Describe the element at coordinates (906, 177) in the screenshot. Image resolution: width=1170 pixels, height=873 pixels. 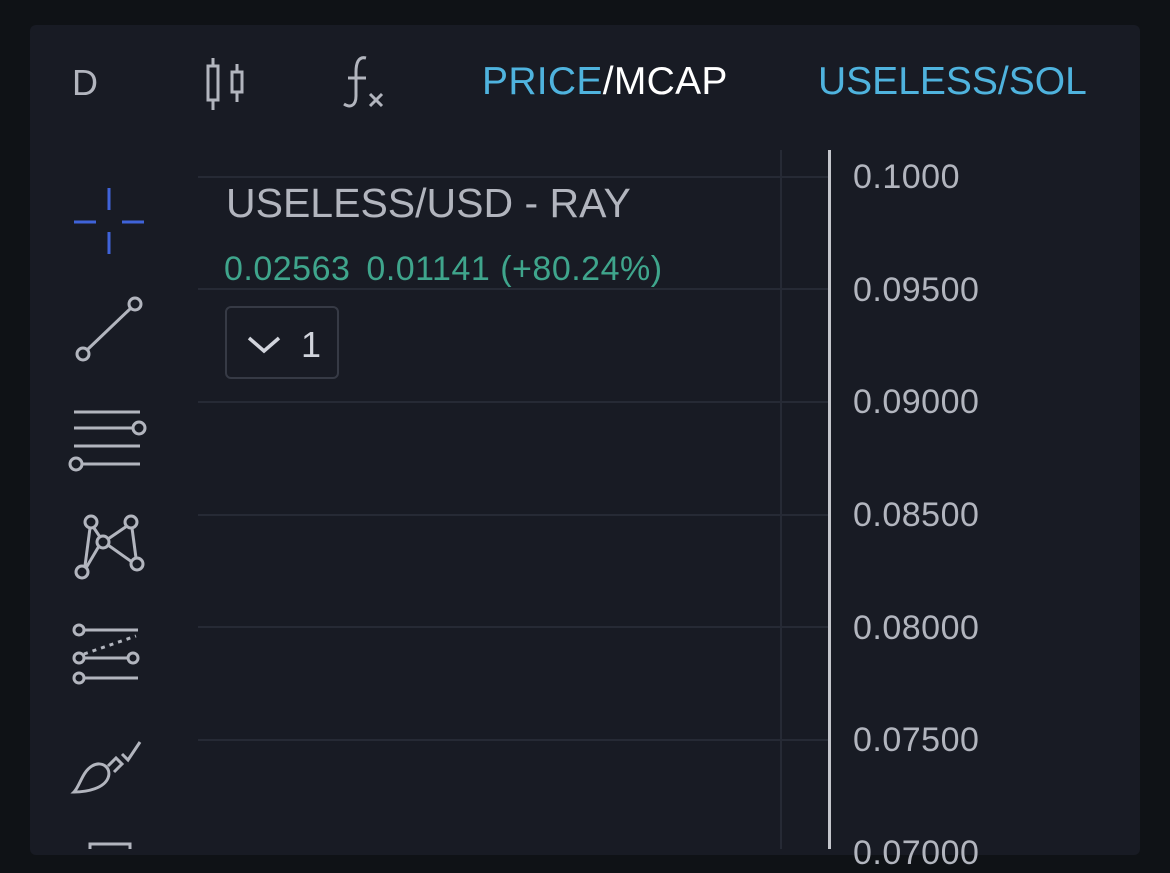
I see `price-axis-label: 0.1000` at that location.